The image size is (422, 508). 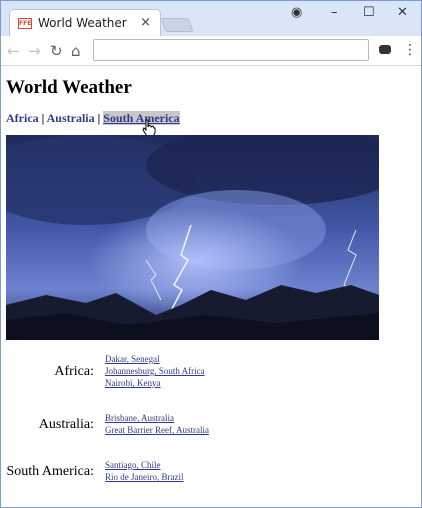 I want to click on back-icon: ←, so click(x=13, y=51).